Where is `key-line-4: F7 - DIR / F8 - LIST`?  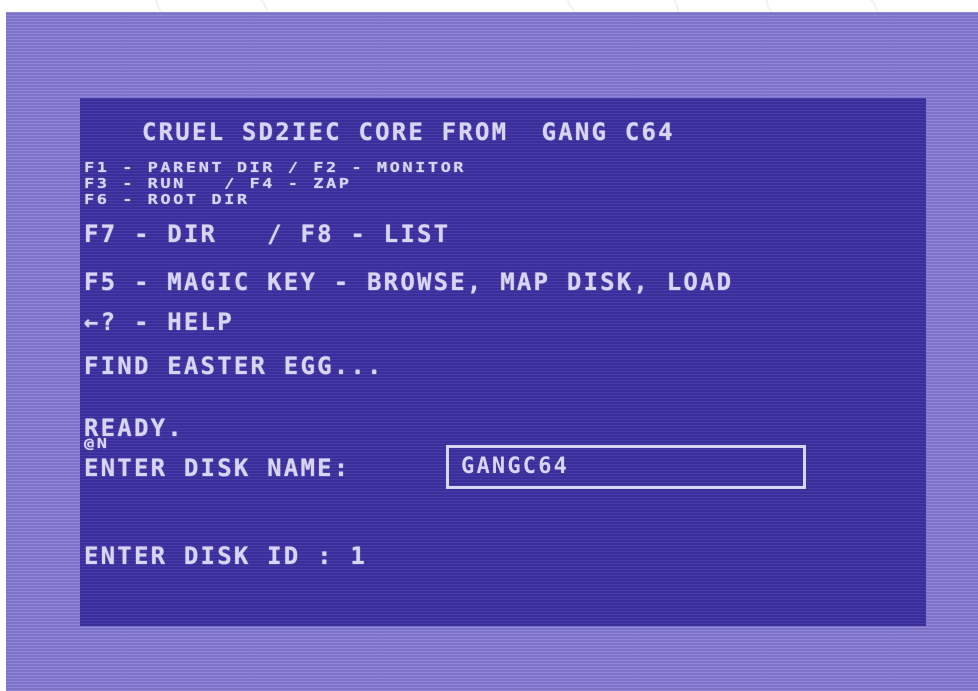 key-line-4: F7 - DIR / F8 - LIST is located at coordinates (267, 234).